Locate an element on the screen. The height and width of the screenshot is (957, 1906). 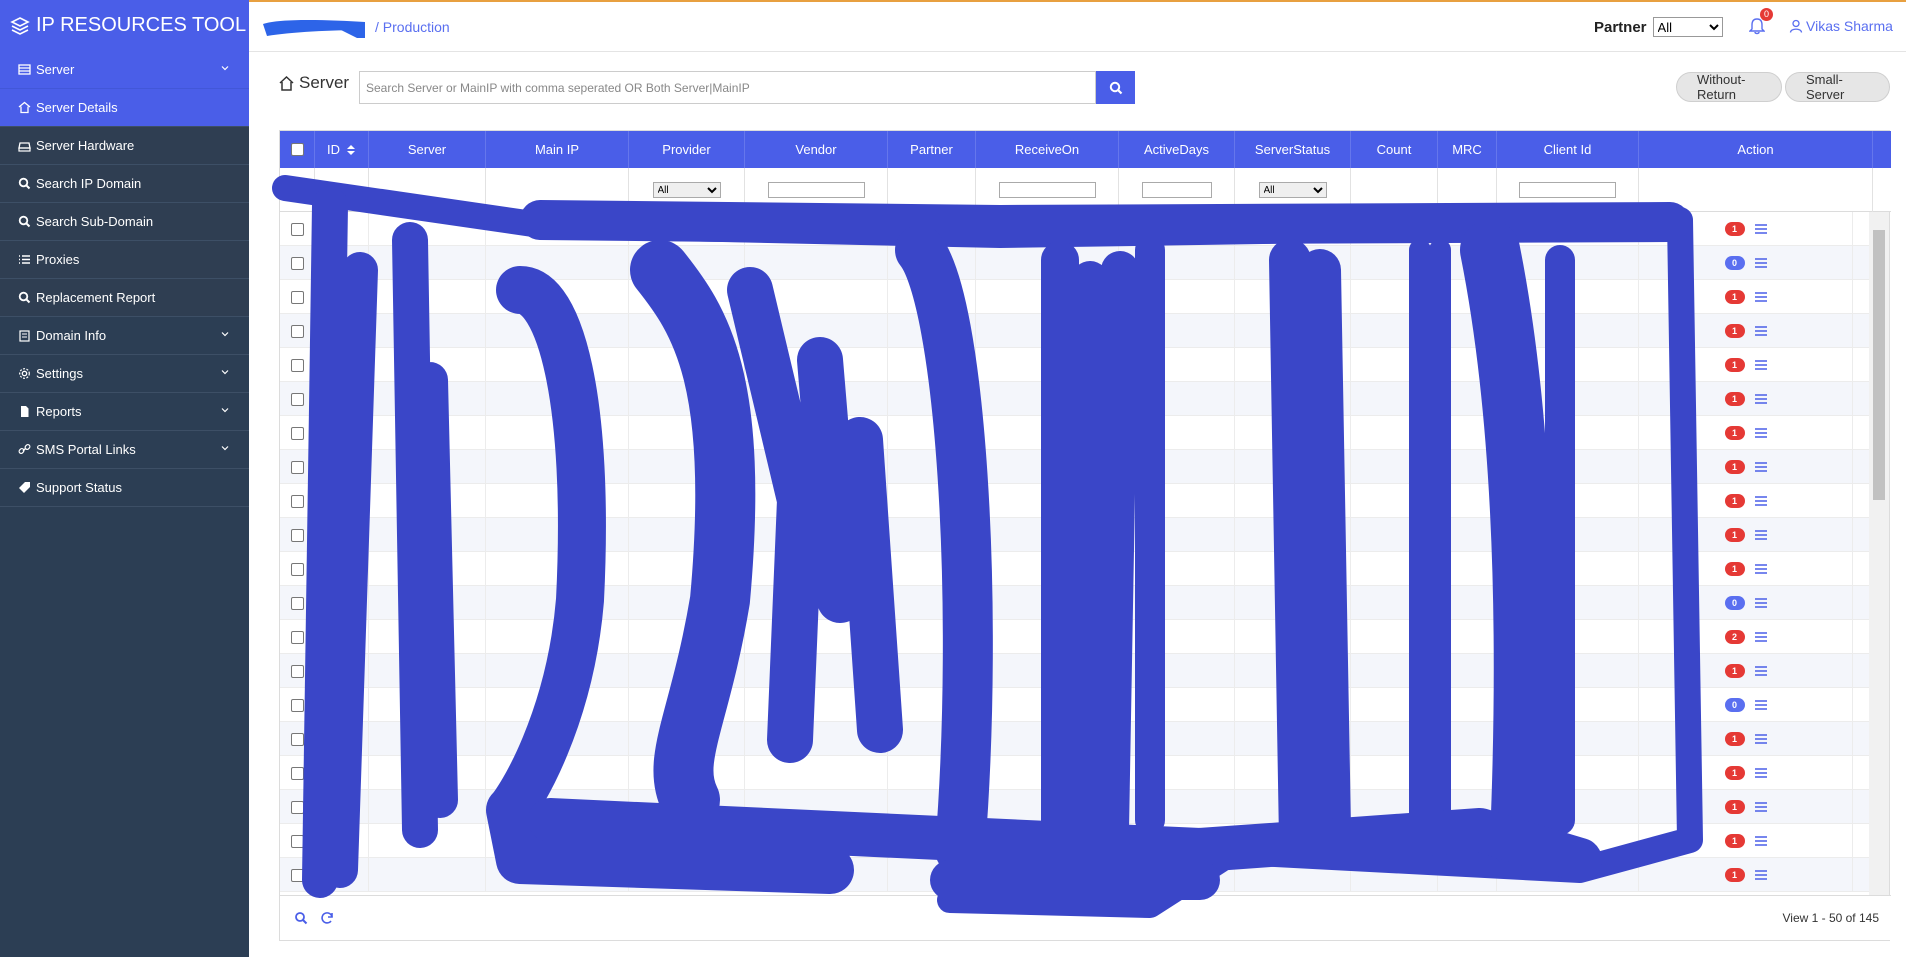
sidebar-item-server-details: Server Details is located at coordinates (124, 108).